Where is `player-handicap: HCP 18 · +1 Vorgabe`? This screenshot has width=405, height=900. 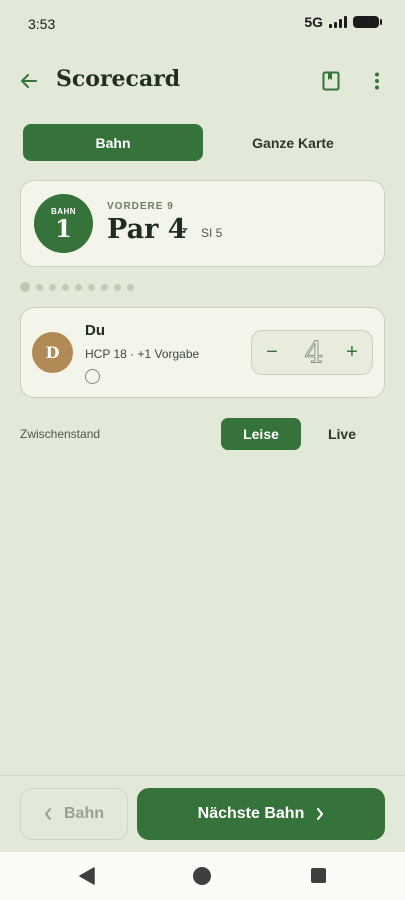 player-handicap: HCP 18 · +1 Vorgabe is located at coordinates (142, 354).